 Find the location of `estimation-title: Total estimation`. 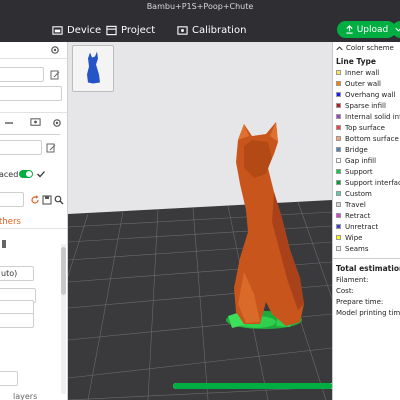

estimation-title: Total estimation is located at coordinates (368, 268).